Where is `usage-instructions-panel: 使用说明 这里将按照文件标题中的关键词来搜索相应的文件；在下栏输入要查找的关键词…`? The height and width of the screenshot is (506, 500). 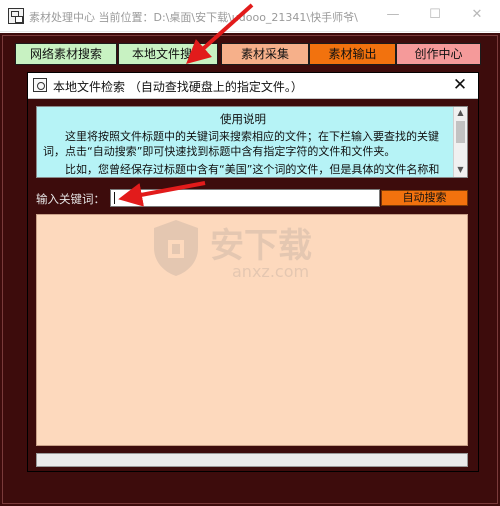
usage-instructions-panel: 使用说明 这里将按照文件标题中的关键词来搜索相应的文件；在下栏输入要查找的关键词… is located at coordinates (252, 142).